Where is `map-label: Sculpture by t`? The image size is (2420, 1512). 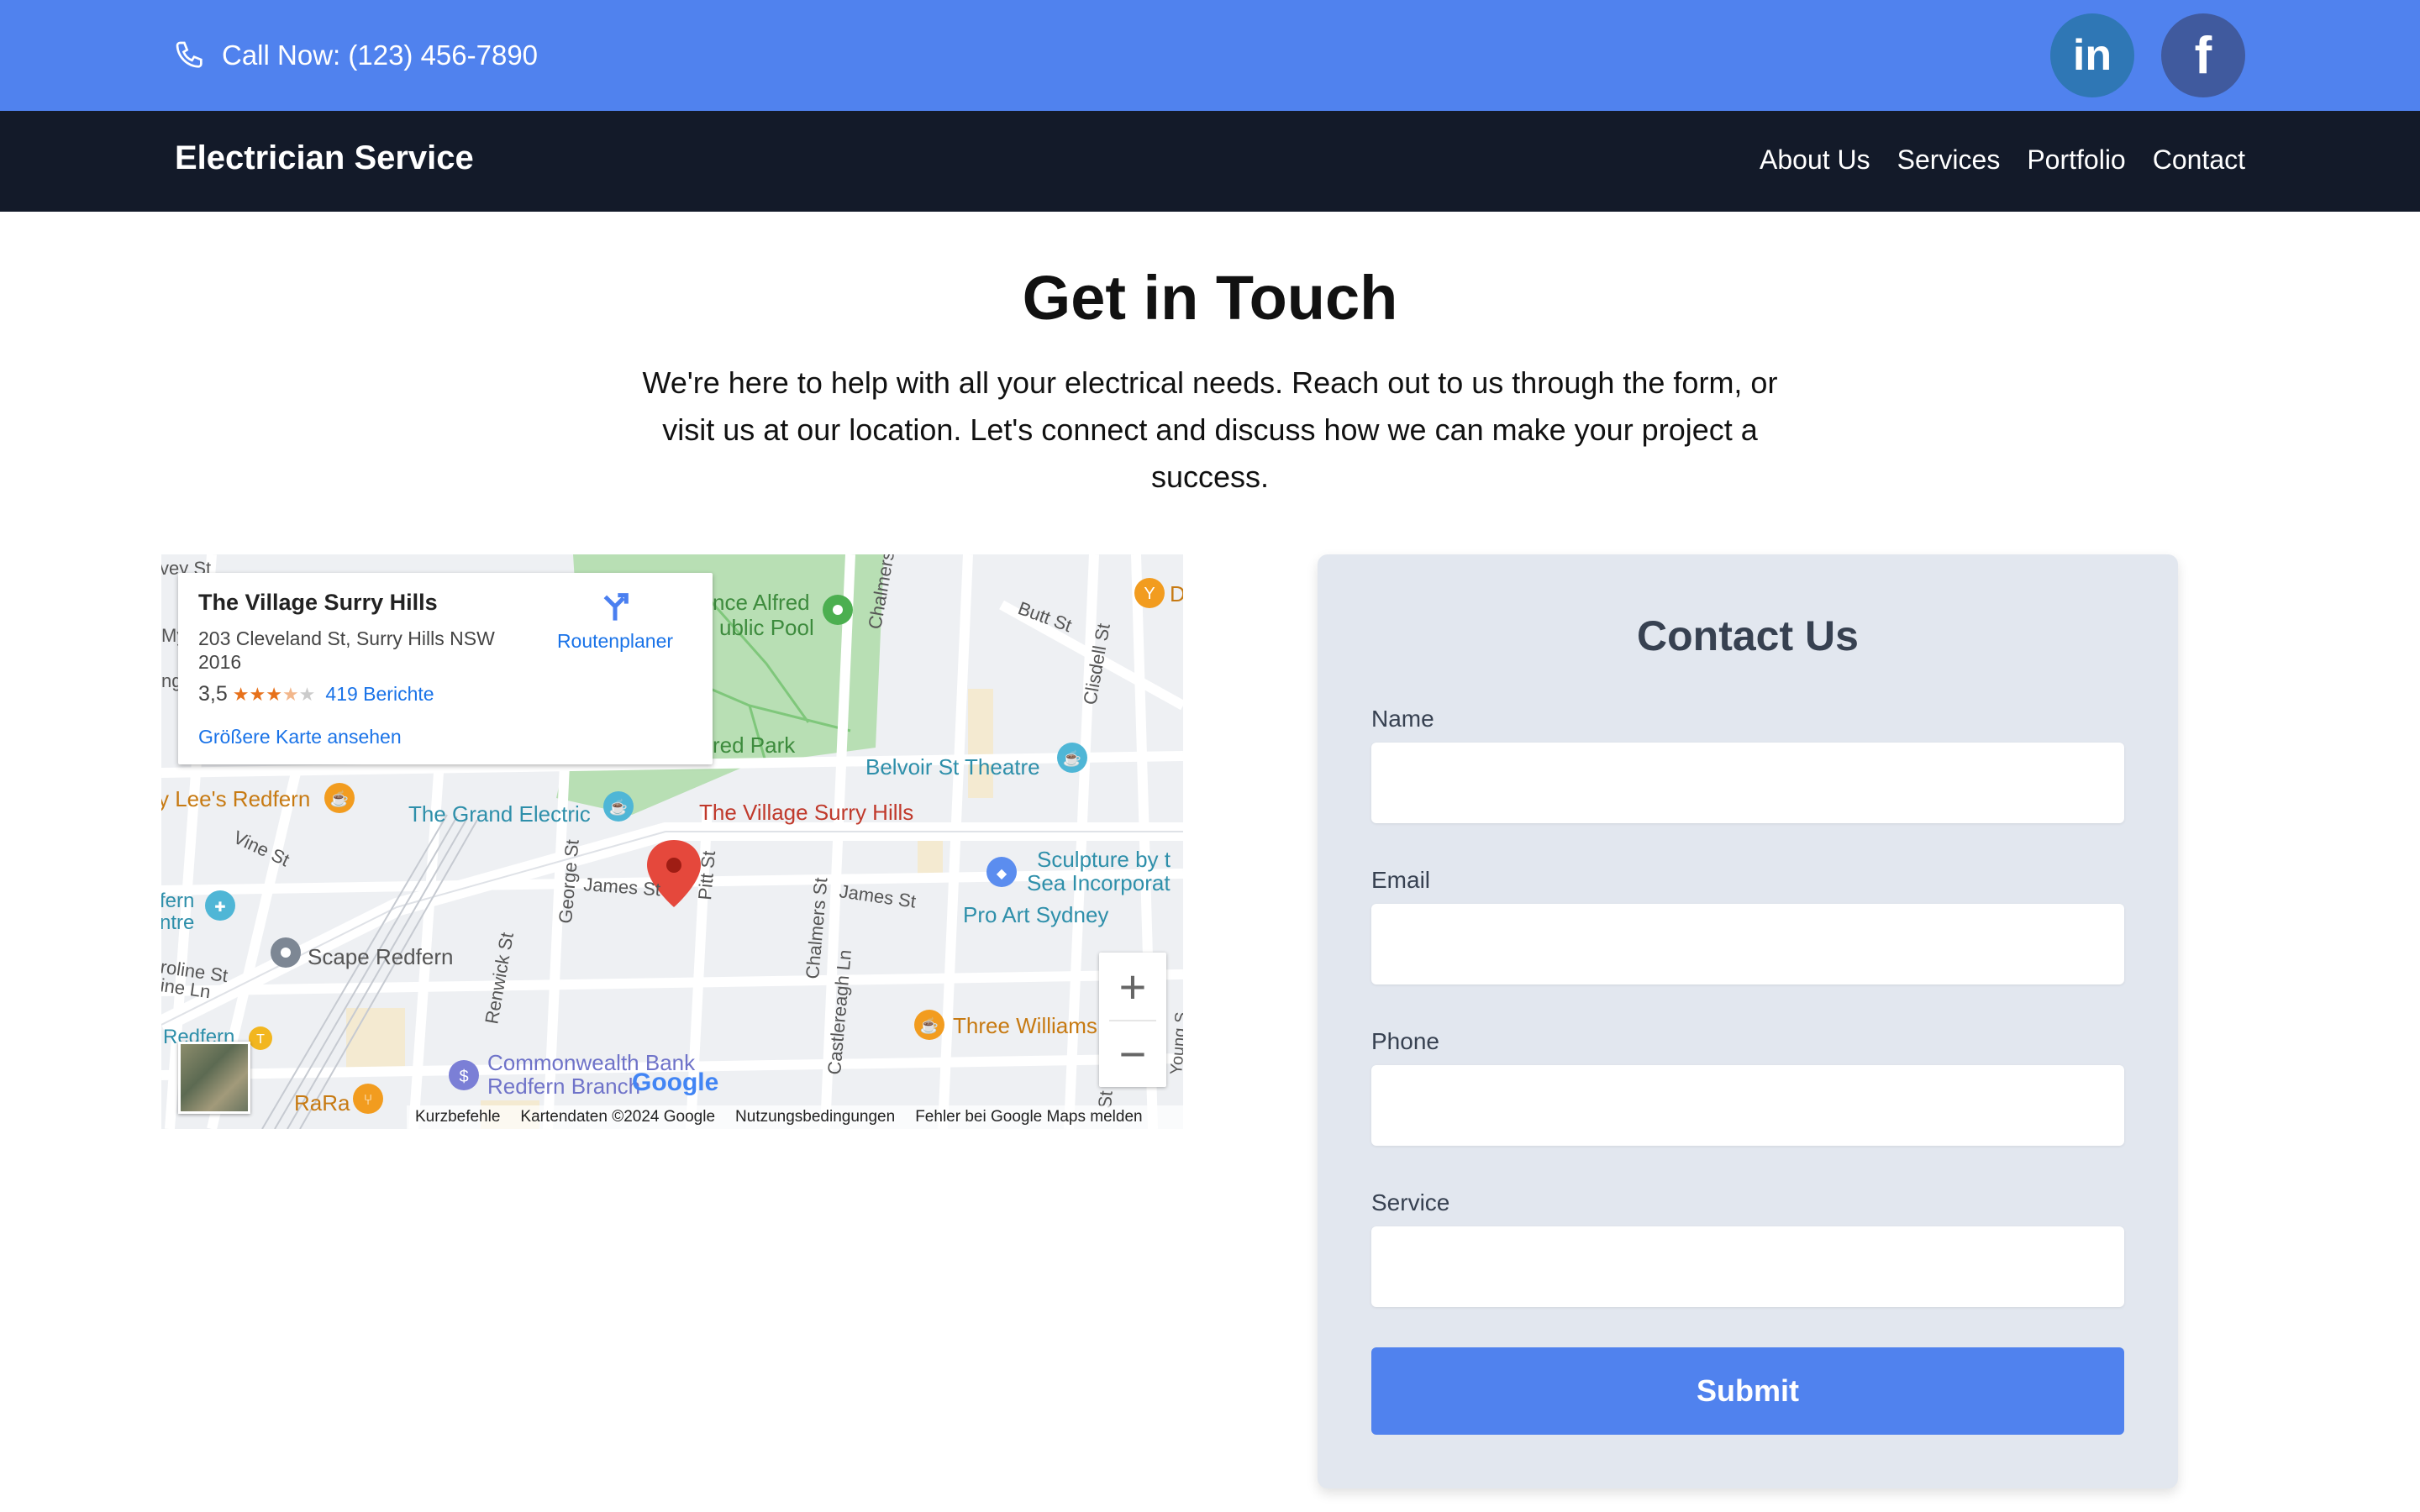 map-label: Sculpture by t is located at coordinates (1104, 859).